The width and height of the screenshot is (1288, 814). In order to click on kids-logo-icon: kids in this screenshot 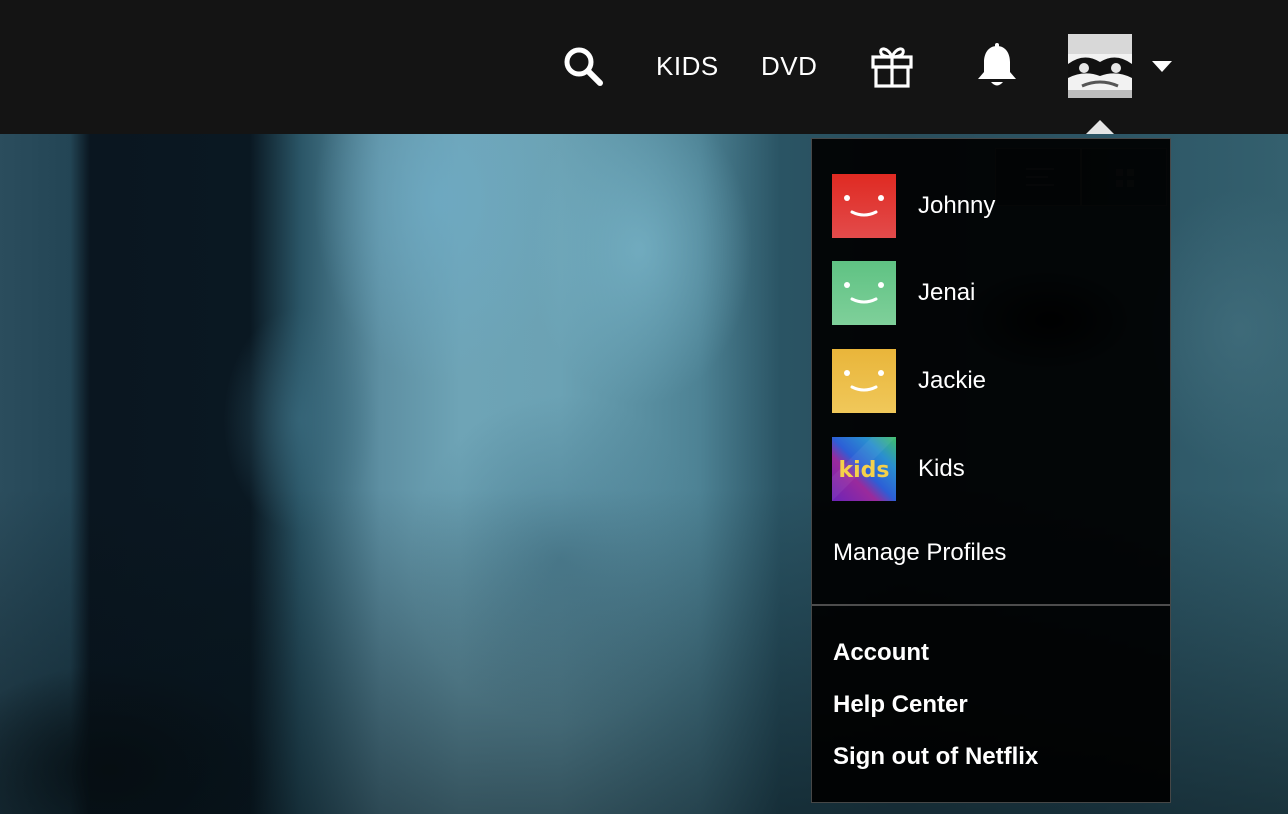, I will do `click(864, 469)`.